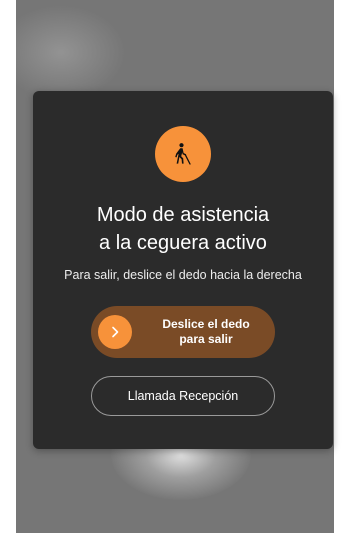 The width and height of the screenshot is (350, 533). I want to click on modal-title-line-2: a la ceguera activo, so click(183, 243).